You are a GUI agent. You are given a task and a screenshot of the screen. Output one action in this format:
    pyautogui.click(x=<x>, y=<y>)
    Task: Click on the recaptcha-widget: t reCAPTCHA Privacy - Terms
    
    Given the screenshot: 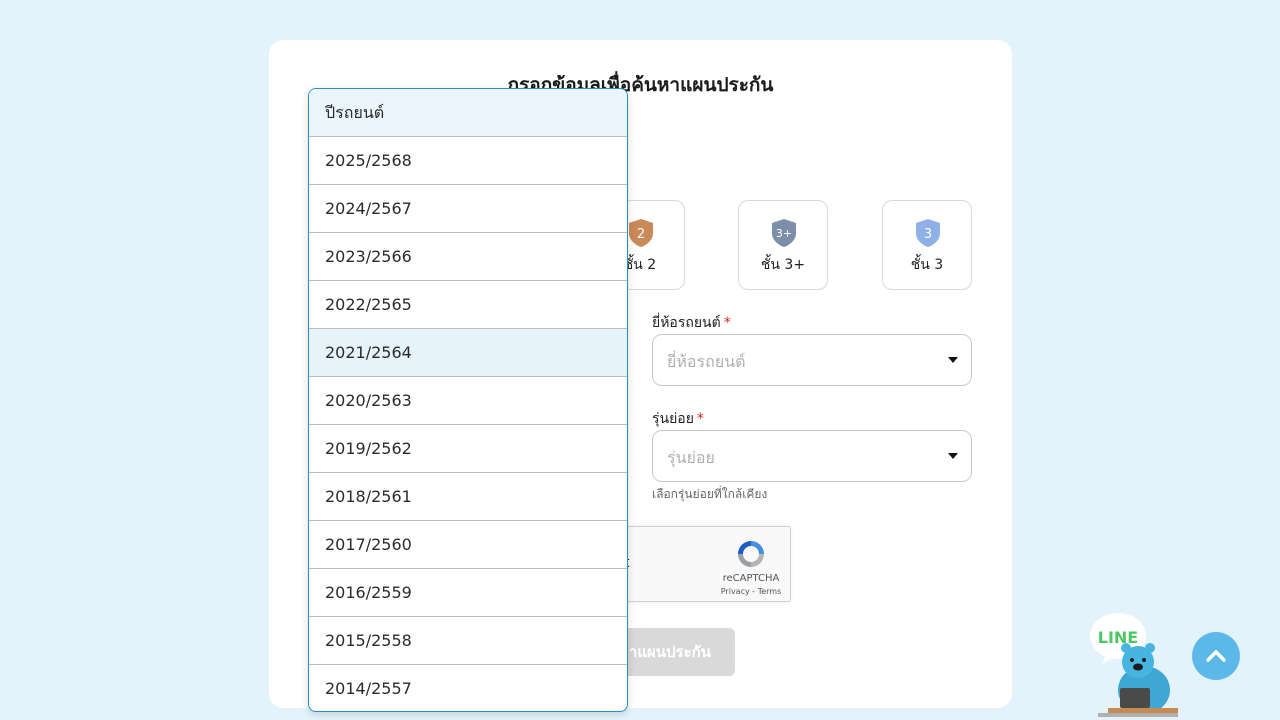 What is the action you would take?
    pyautogui.click(x=700, y=564)
    